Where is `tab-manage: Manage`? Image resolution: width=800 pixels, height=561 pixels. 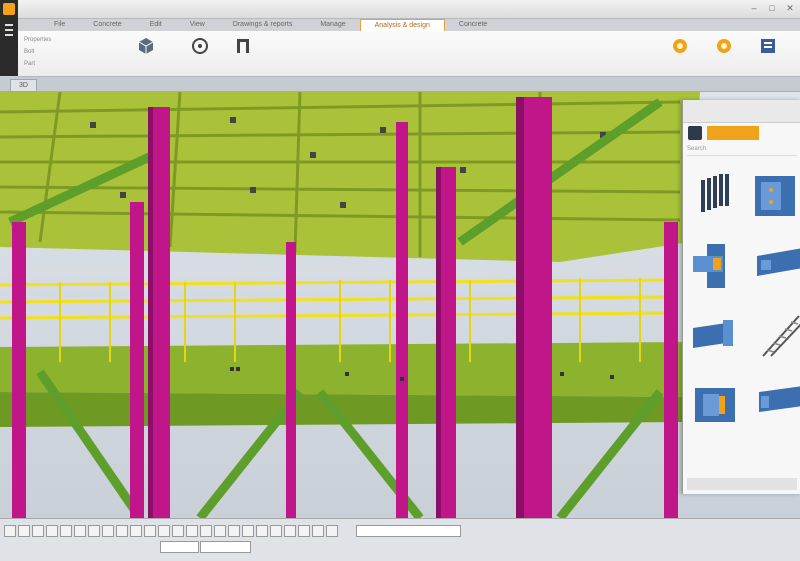
tab-manage: Manage is located at coordinates (332, 25).